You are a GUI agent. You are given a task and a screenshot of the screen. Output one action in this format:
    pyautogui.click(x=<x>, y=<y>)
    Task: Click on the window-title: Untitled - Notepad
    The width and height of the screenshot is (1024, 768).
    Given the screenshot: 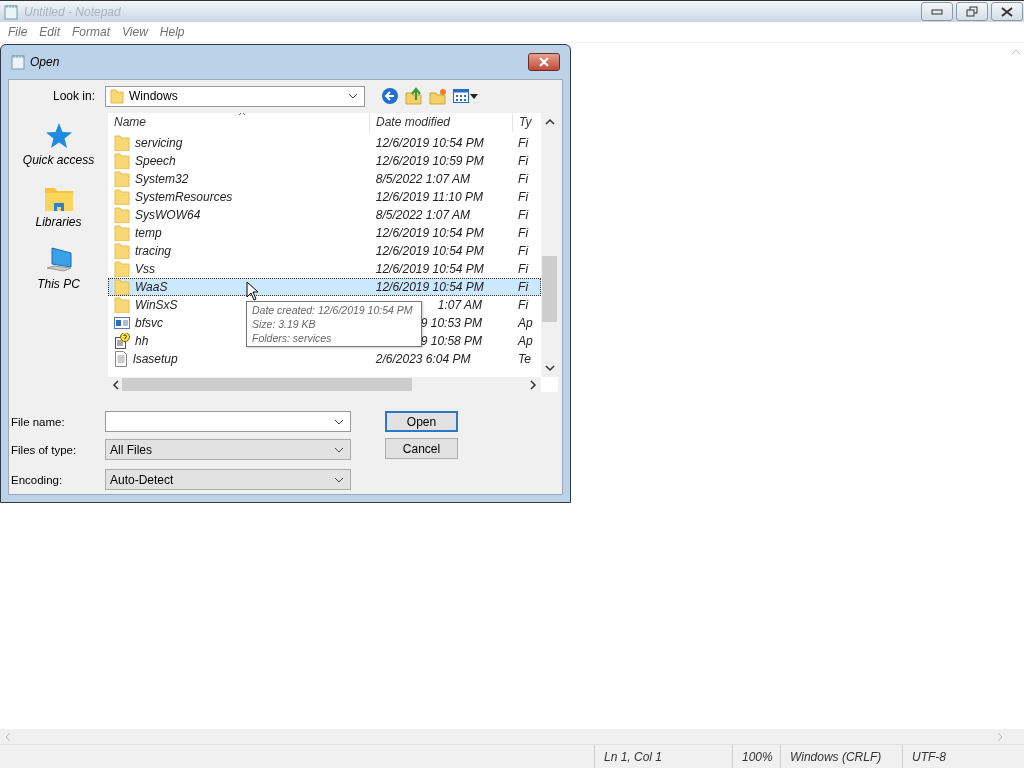 What is the action you would take?
    pyautogui.click(x=72, y=11)
    